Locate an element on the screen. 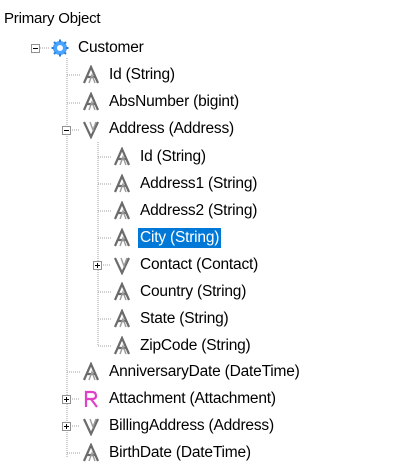 The height and width of the screenshot is (464, 400). tree-node-label: BillingAddress (Address) is located at coordinates (191, 425).